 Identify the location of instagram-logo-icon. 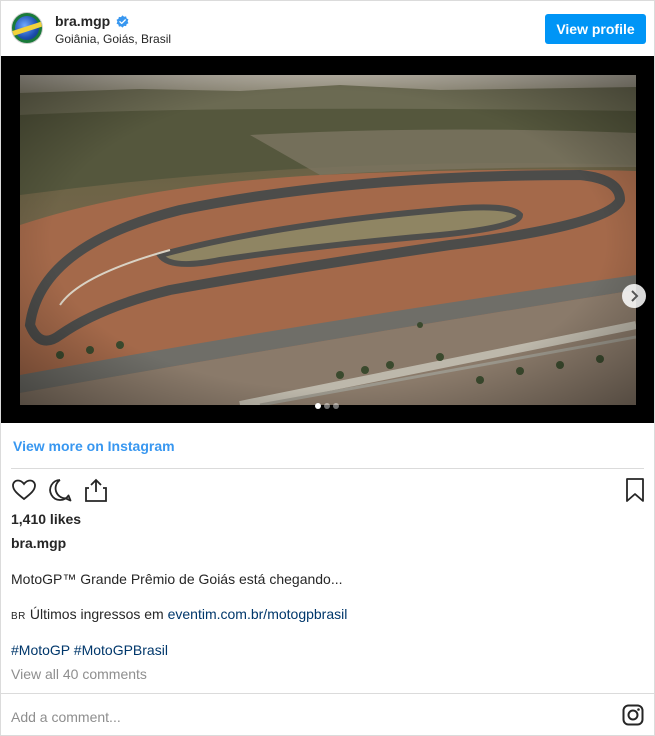
(633, 715).